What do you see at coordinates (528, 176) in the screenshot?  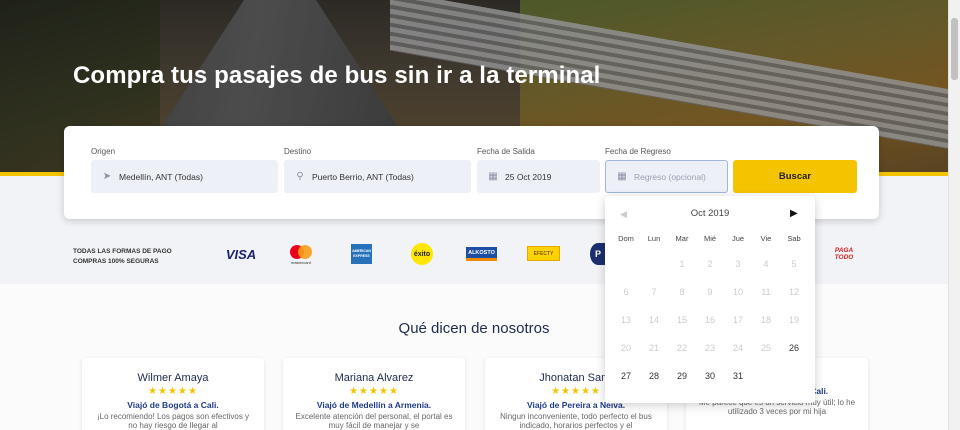 I see `depart-date-value: 25 Oct 2019` at bounding box center [528, 176].